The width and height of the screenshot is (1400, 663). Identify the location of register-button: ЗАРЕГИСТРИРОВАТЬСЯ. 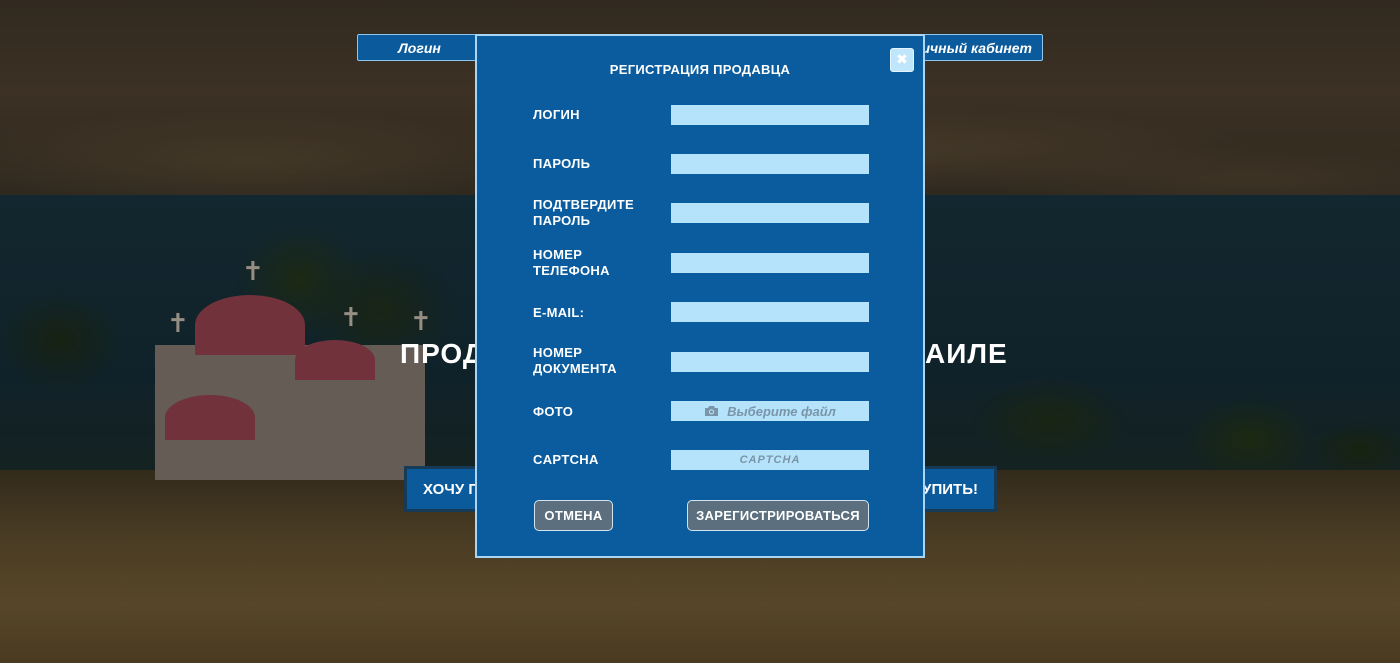
(778, 515).